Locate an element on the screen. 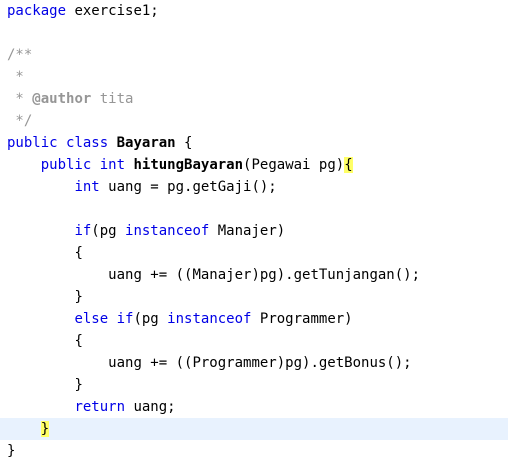 Image resolution: width=508 pixels, height=463 pixels. class-close-brace: } is located at coordinates (11, 451).